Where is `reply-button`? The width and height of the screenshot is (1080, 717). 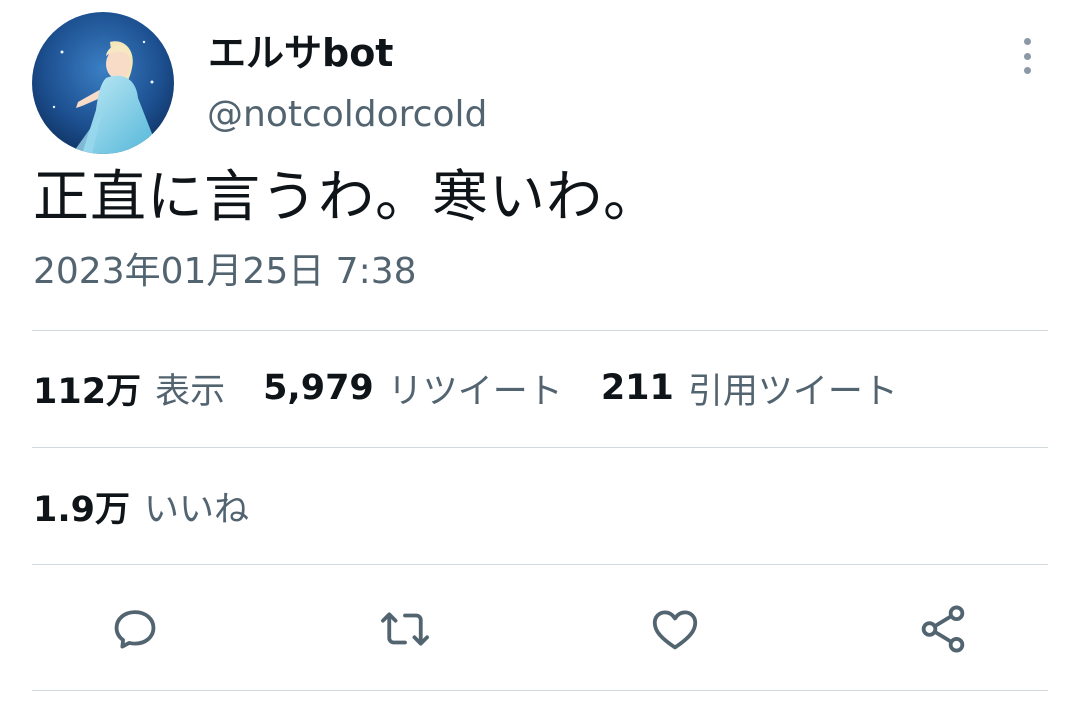
reply-button is located at coordinates (135, 629).